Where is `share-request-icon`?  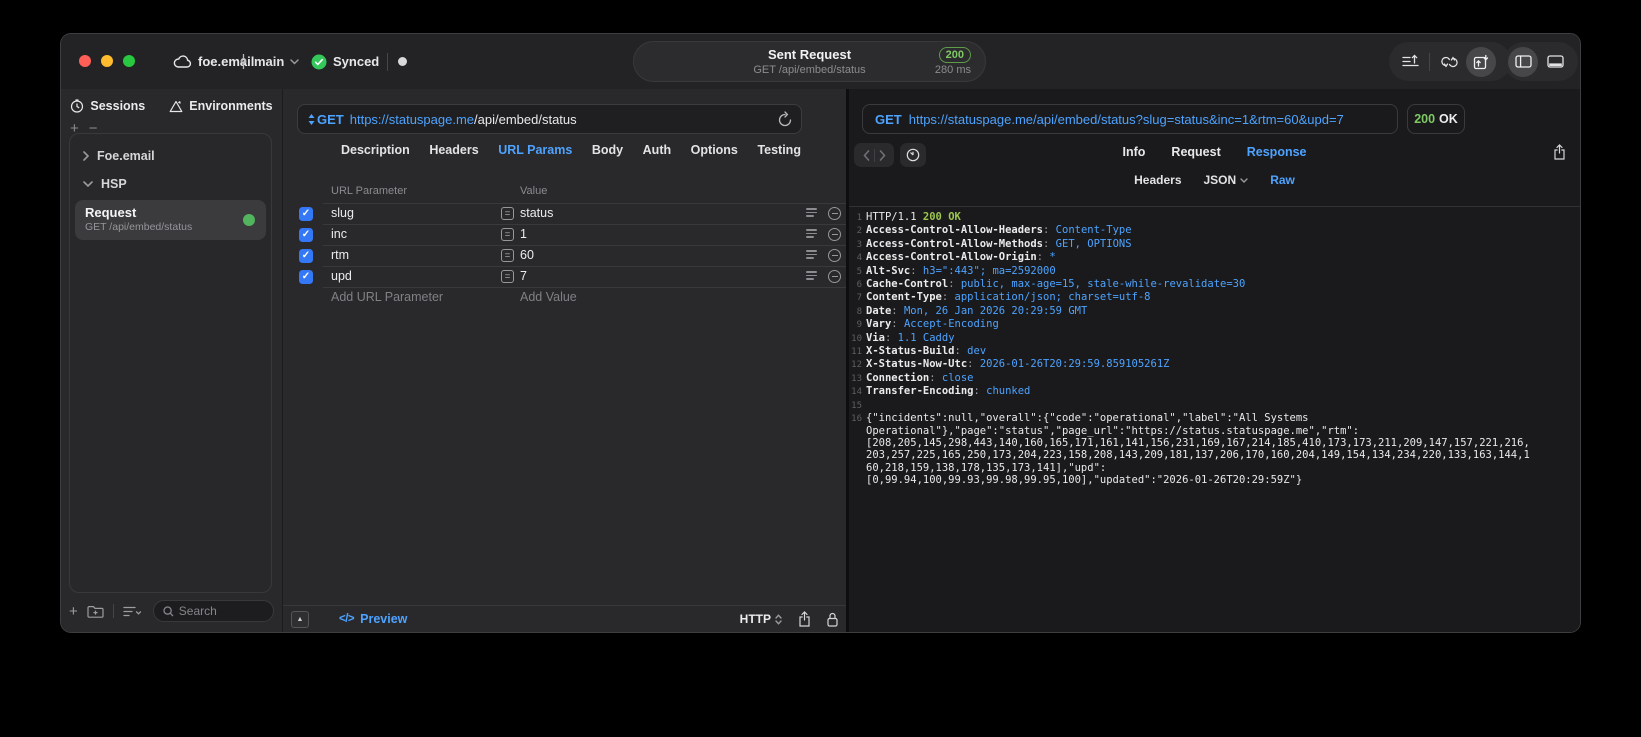
share-request-icon is located at coordinates (804, 619).